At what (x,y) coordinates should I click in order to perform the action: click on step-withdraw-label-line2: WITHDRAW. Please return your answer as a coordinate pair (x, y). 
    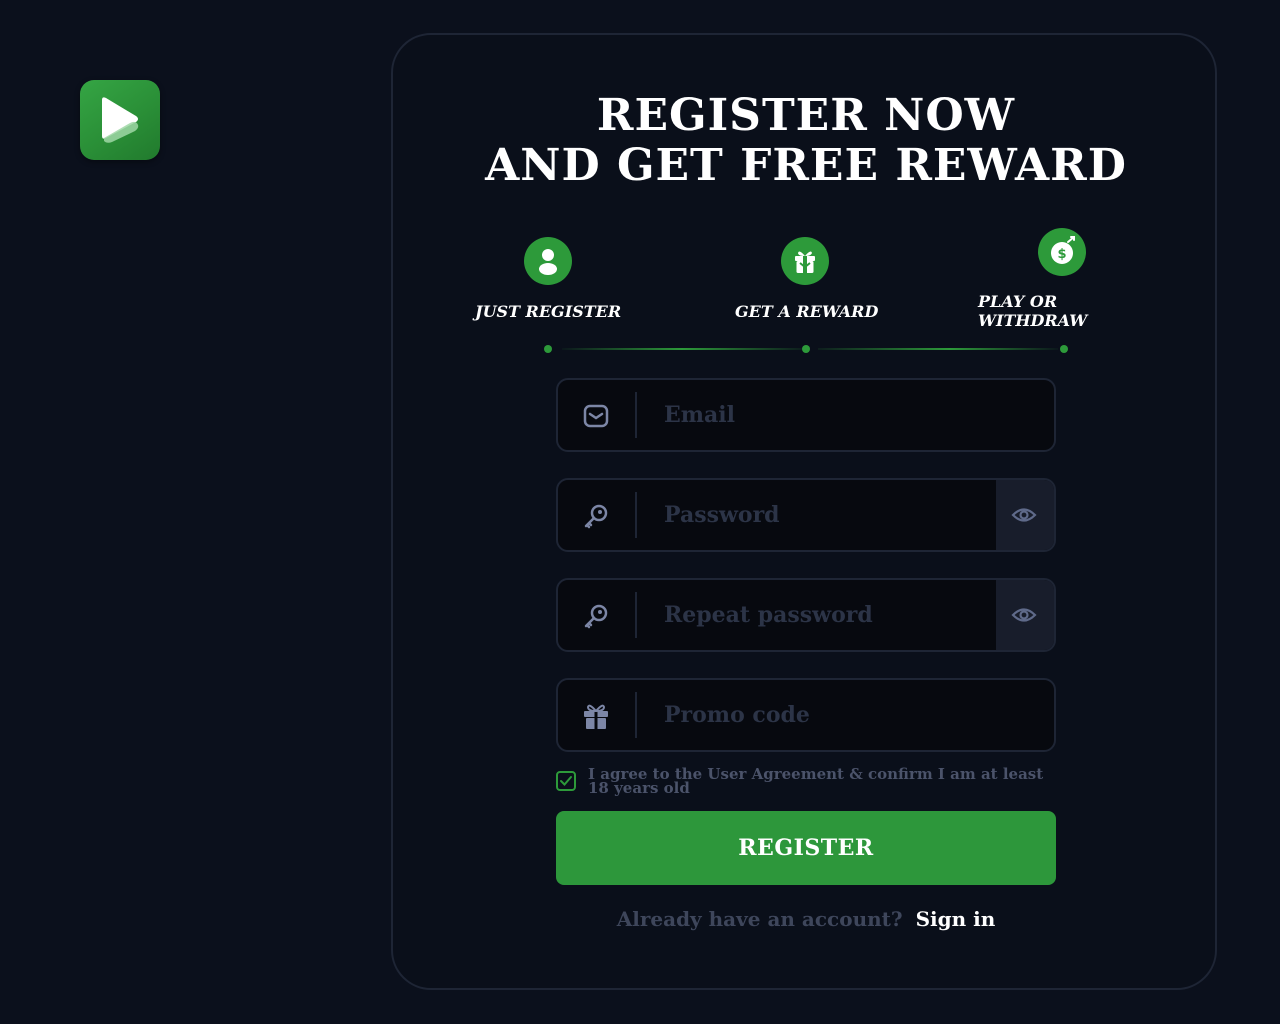
    Looking at the image, I should click on (1033, 320).